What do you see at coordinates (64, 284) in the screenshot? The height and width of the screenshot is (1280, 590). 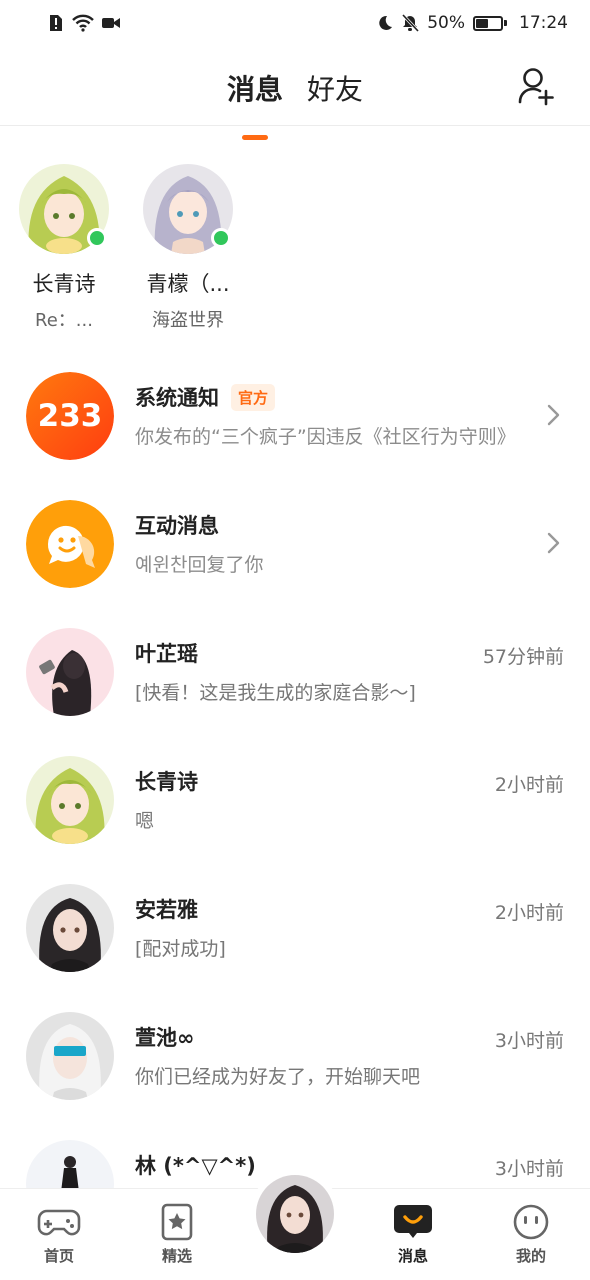 I see `friend-name: 长青诗` at bounding box center [64, 284].